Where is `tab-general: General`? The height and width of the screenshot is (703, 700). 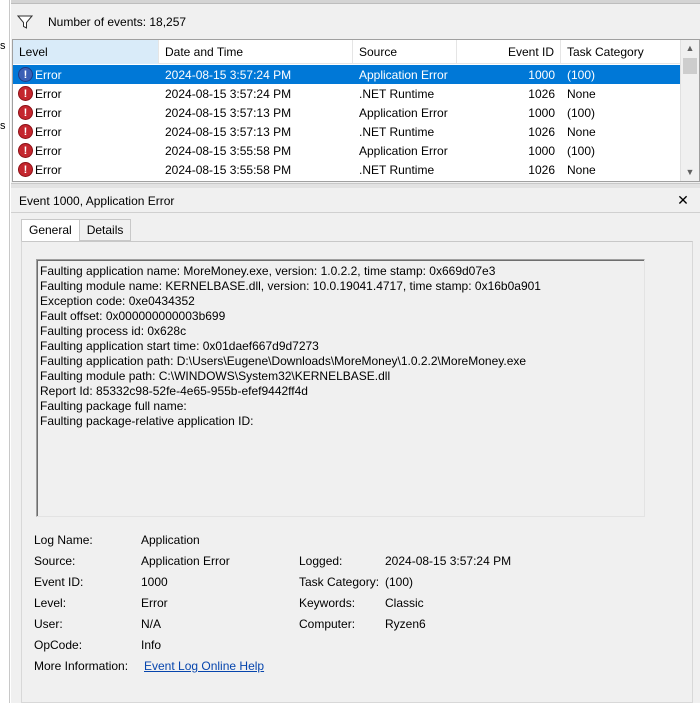 tab-general: General is located at coordinates (50, 230).